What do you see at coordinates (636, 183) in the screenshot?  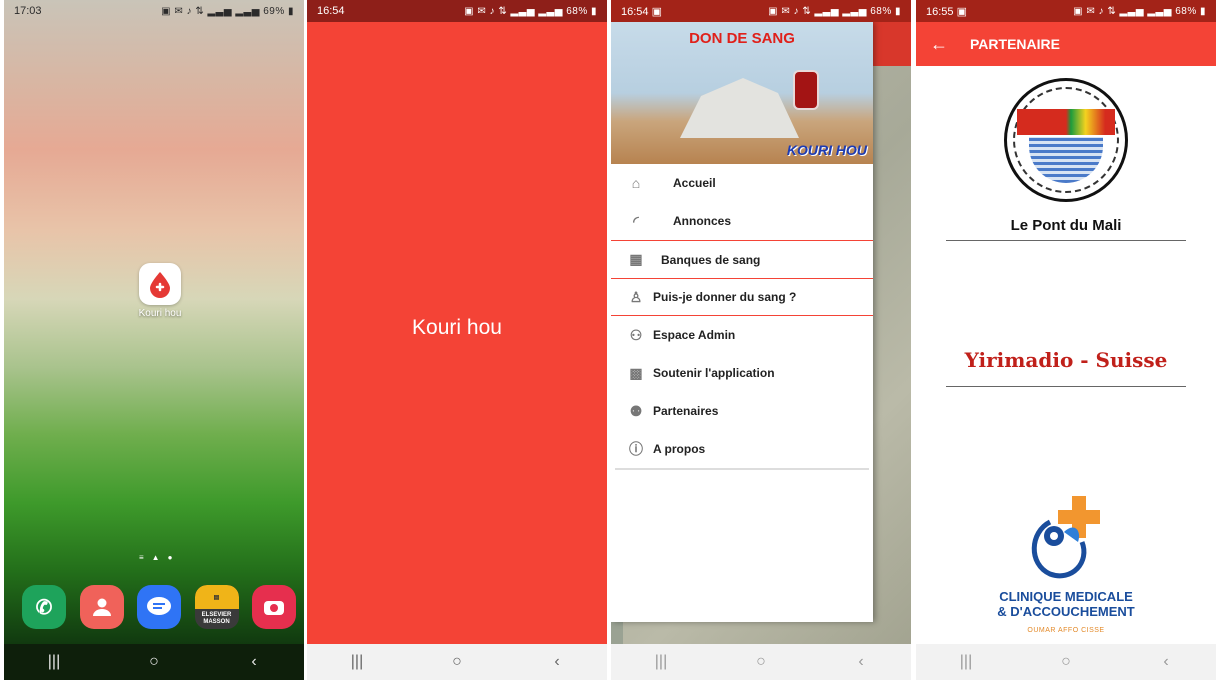 I see `home-icon: ⌂` at bounding box center [636, 183].